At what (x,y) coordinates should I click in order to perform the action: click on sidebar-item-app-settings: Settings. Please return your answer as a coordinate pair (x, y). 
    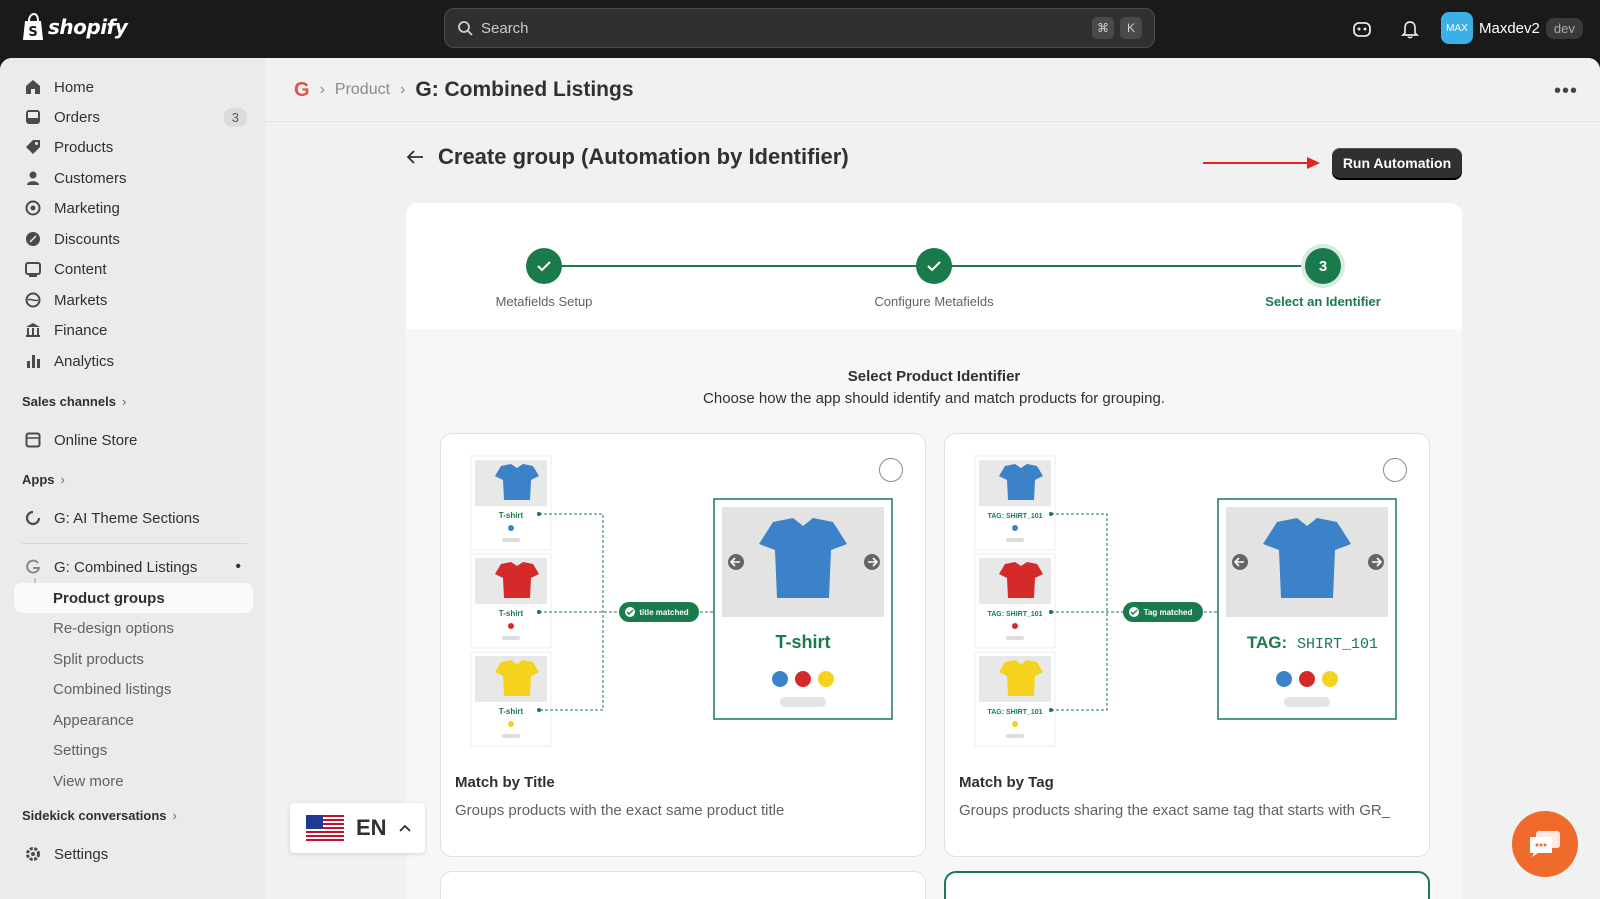
    Looking at the image, I should click on (133, 750).